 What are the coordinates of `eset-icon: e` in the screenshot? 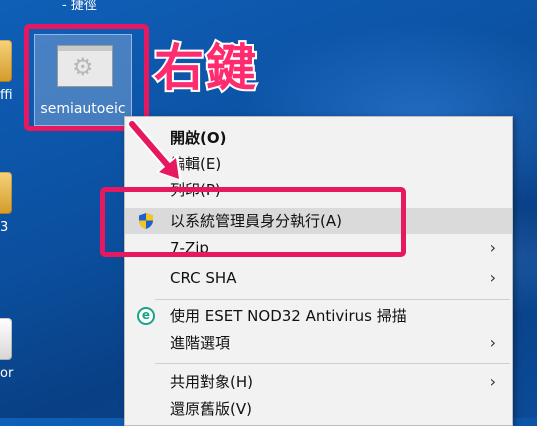 It's located at (146, 316).